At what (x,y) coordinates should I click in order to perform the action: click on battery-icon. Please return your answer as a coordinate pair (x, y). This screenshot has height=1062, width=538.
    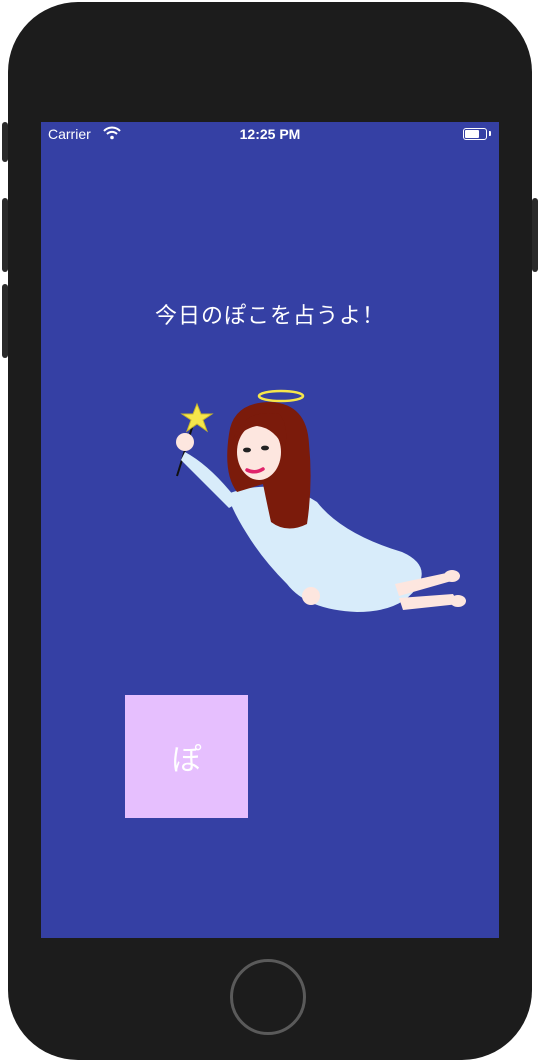
    Looking at the image, I should click on (475, 134).